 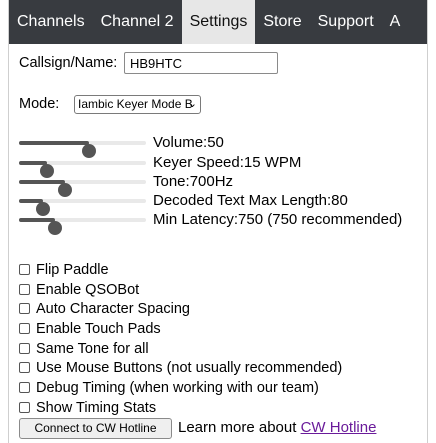 I want to click on decoded-text-slider-row: Decoded Text Max Length:80, so click(x=223, y=203).